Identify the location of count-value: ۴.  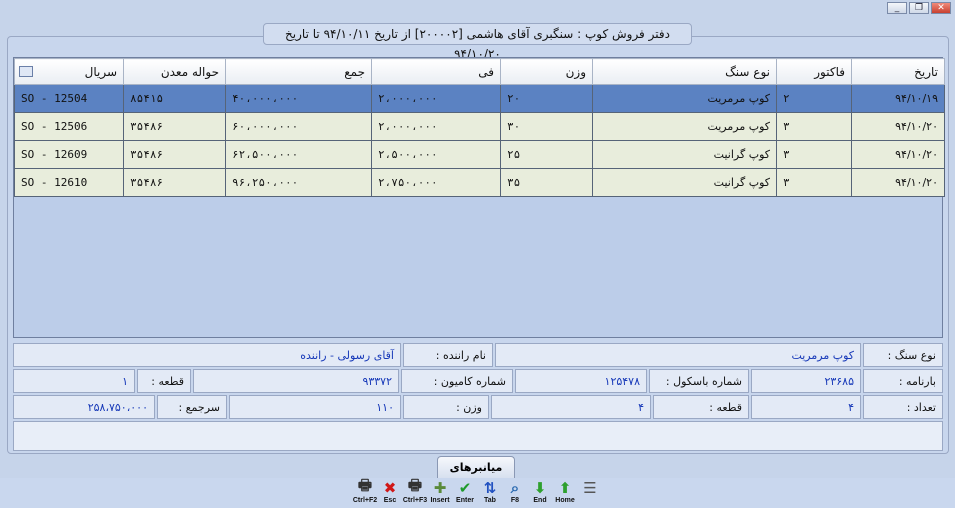
(806, 407).